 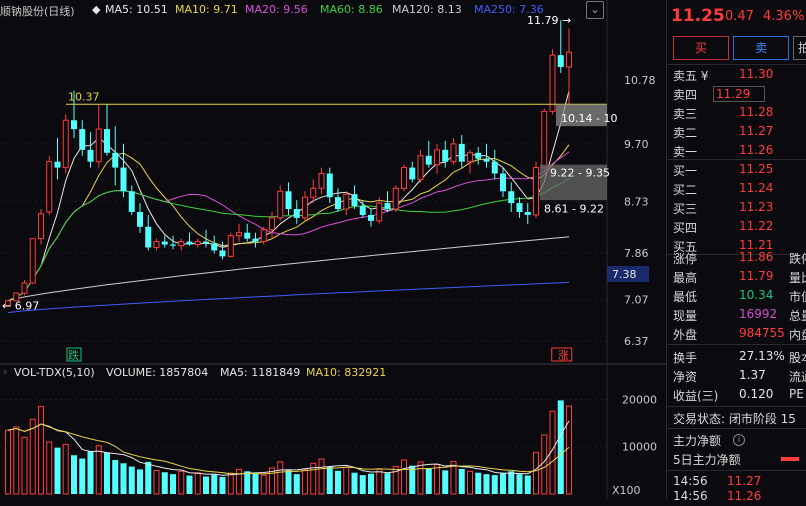 What do you see at coordinates (784, 16) in the screenshot?
I see `price-change-pct: 4.36%` at bounding box center [784, 16].